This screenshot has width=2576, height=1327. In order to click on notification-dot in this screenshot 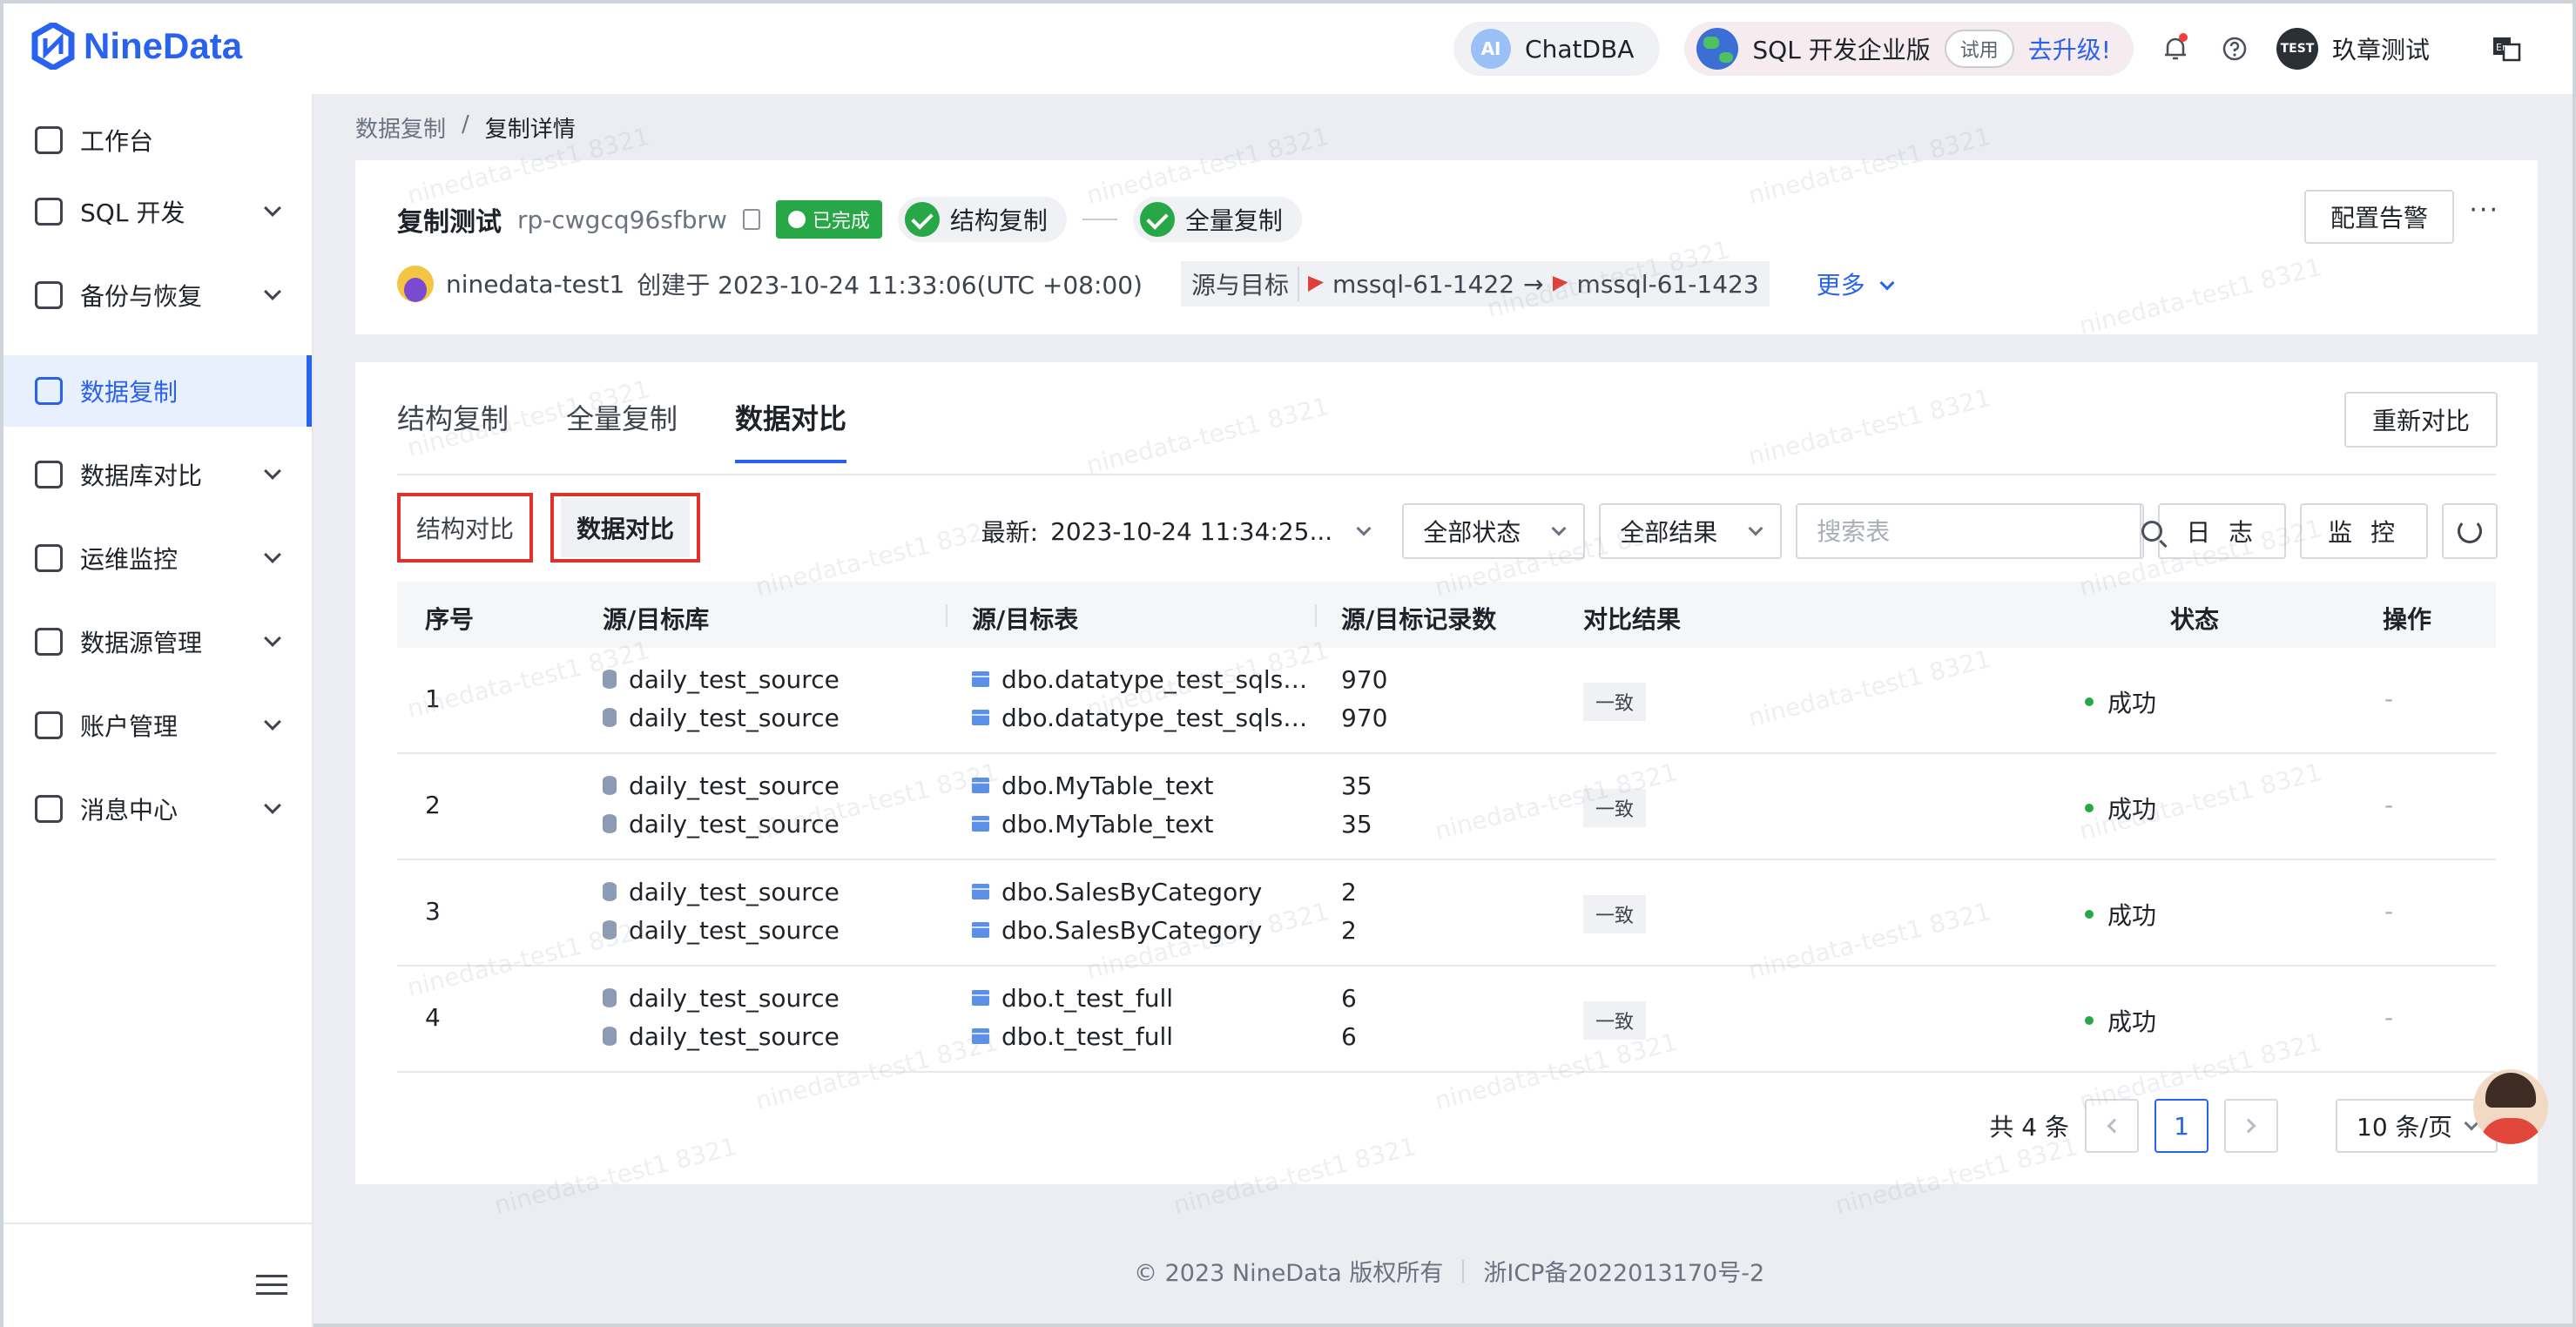, I will do `click(2183, 37)`.